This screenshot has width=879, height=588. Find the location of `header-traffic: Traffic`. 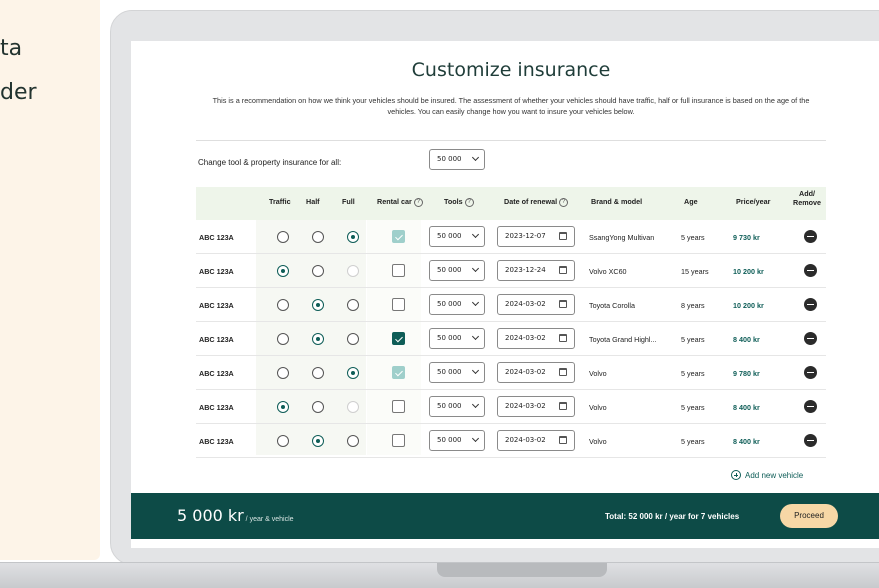

header-traffic: Traffic is located at coordinates (280, 201).